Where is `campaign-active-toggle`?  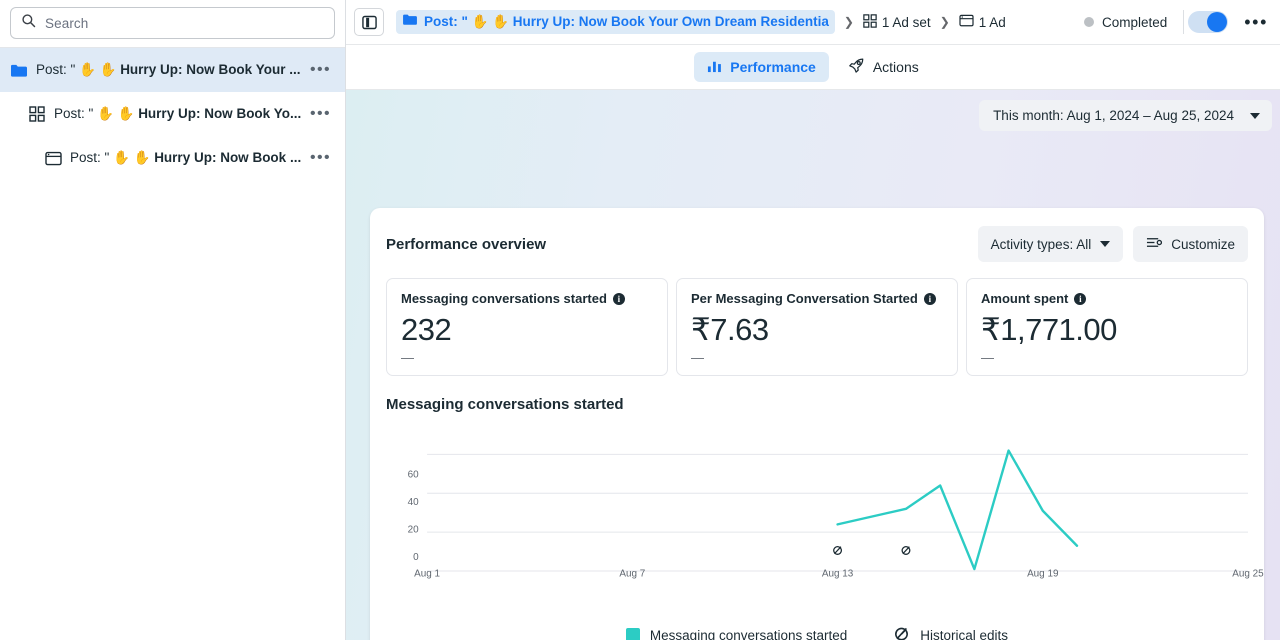 campaign-active-toggle is located at coordinates (1208, 22).